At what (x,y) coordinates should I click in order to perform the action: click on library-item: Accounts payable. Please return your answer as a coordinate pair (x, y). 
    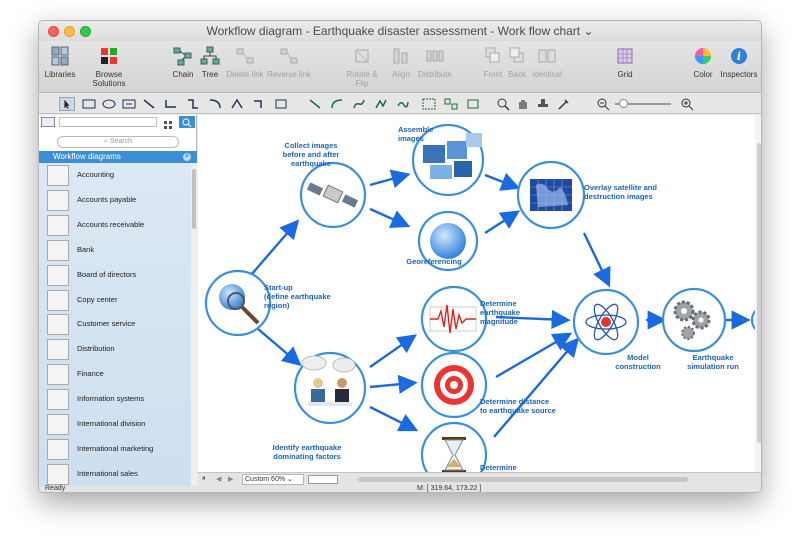
    Looking at the image, I should click on (115, 200).